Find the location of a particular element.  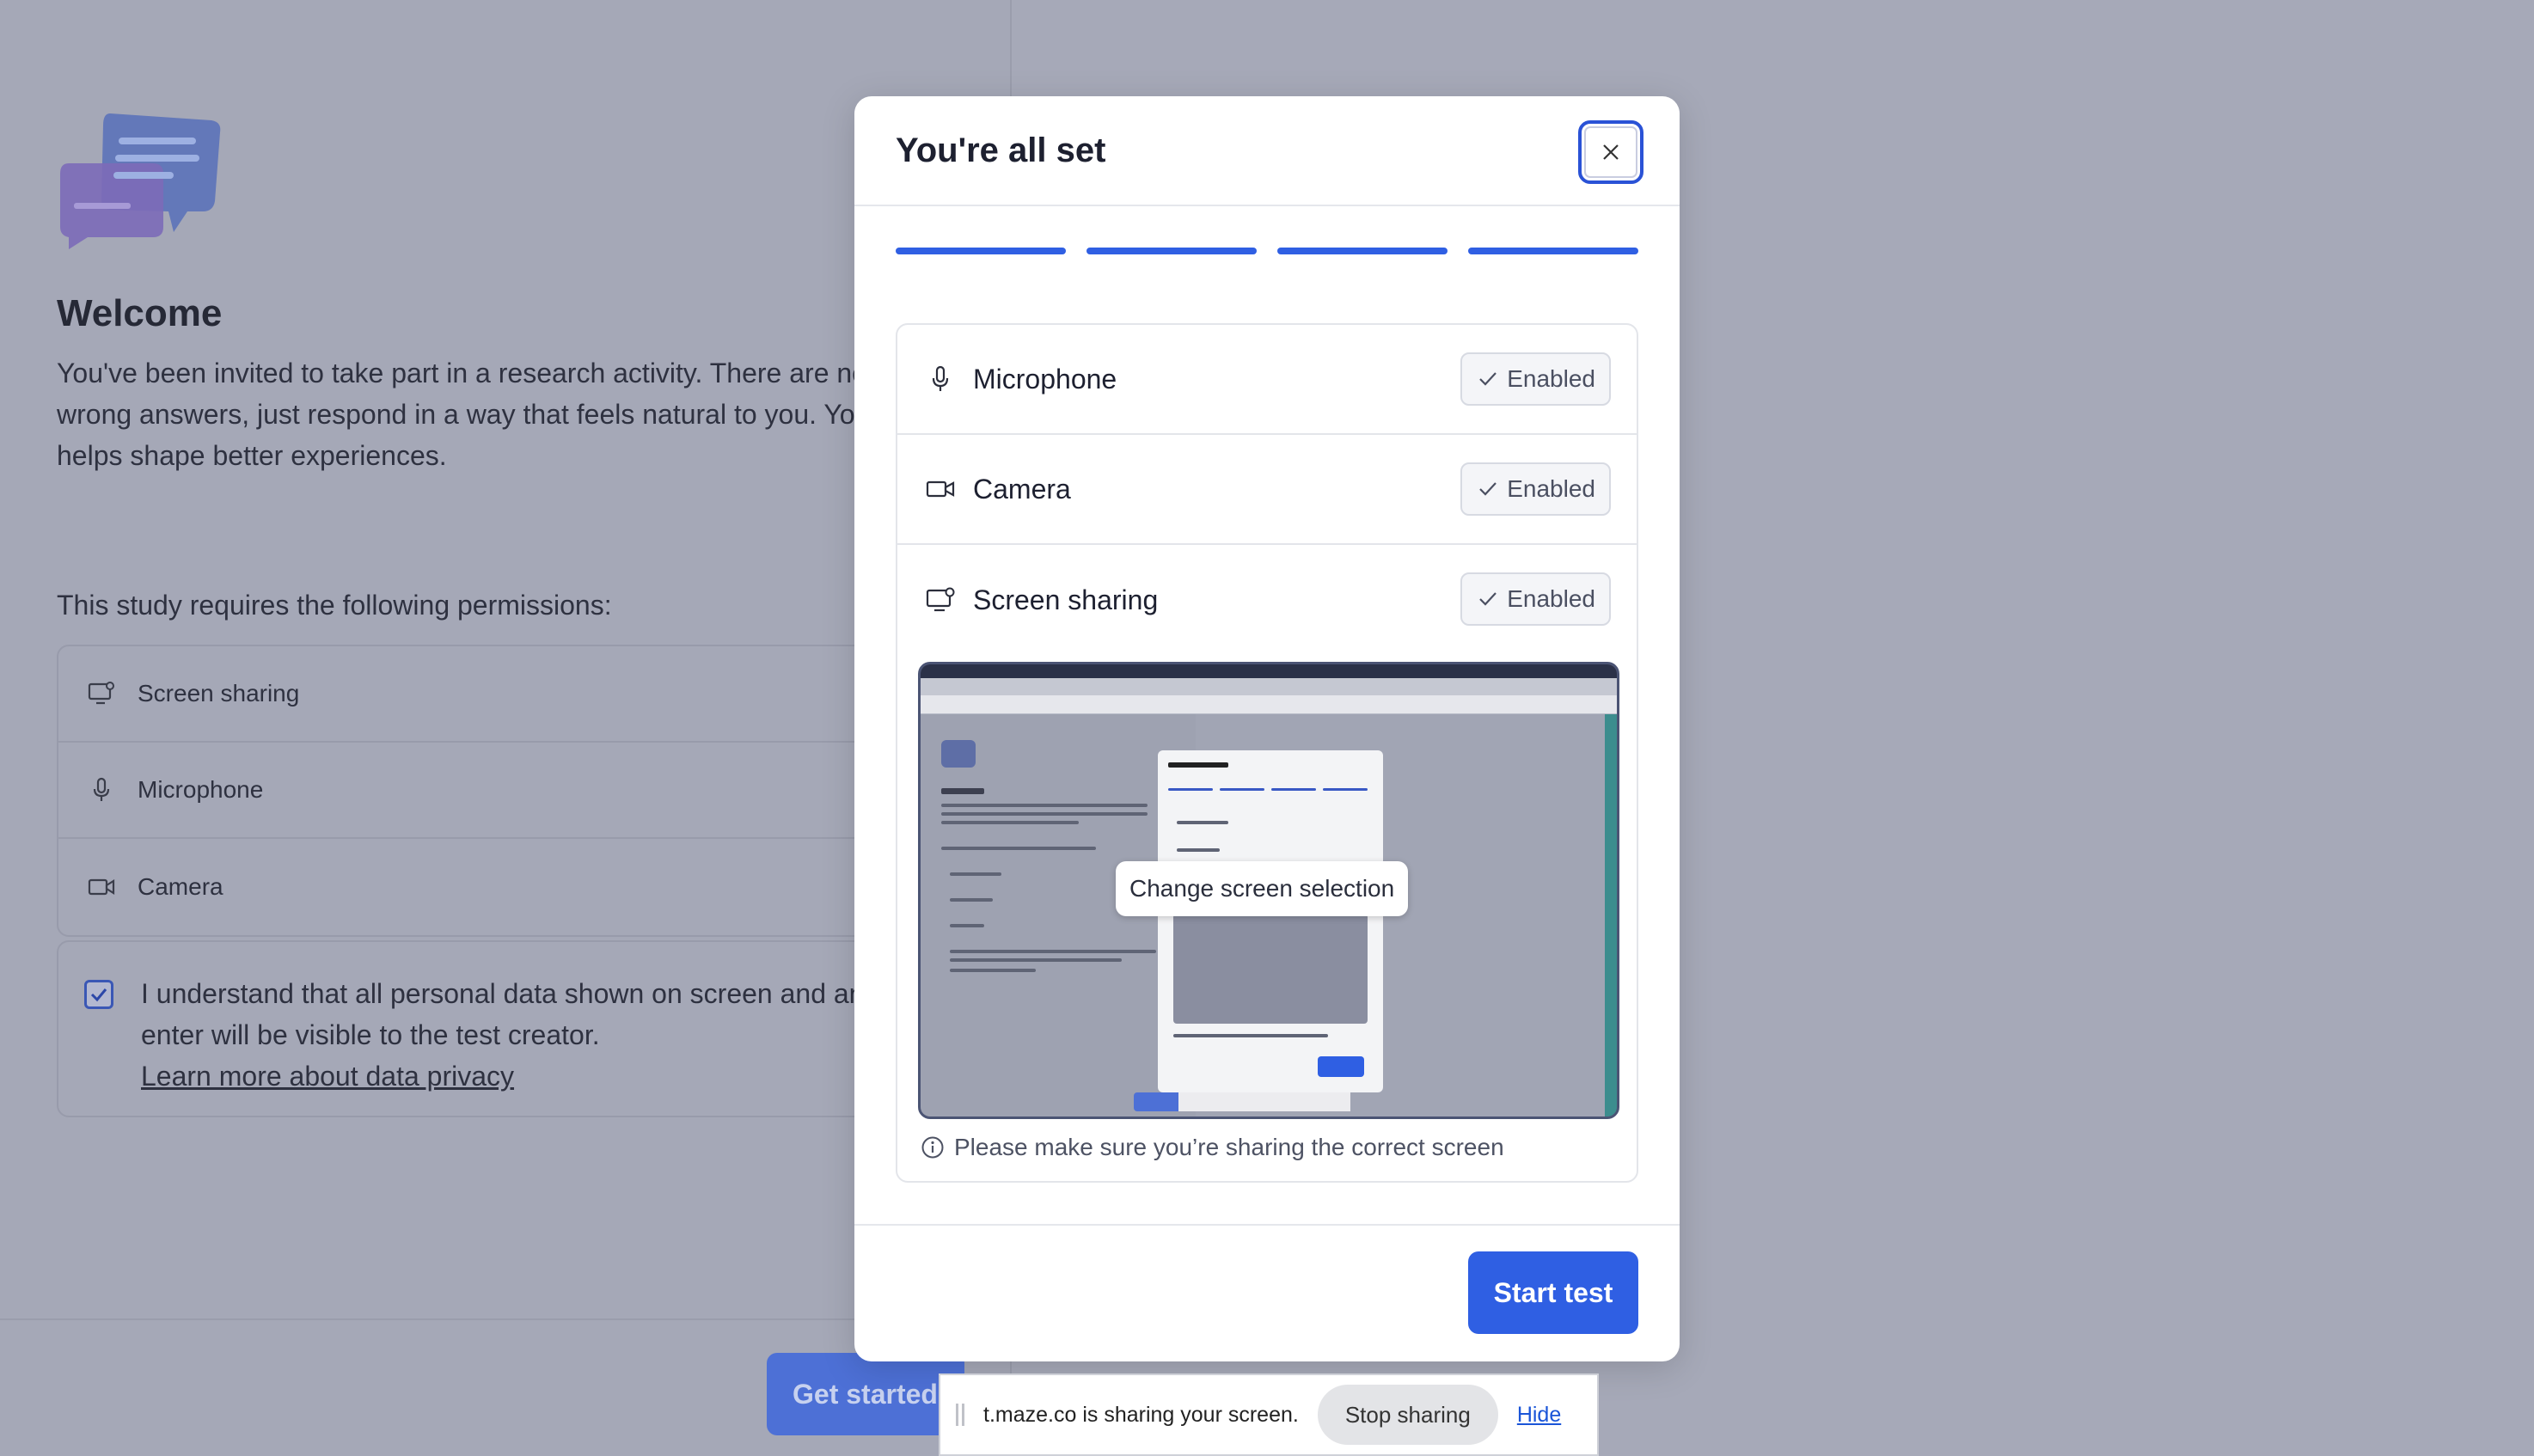

data-privacy-link: Learn more about data privacy is located at coordinates (328, 1076).